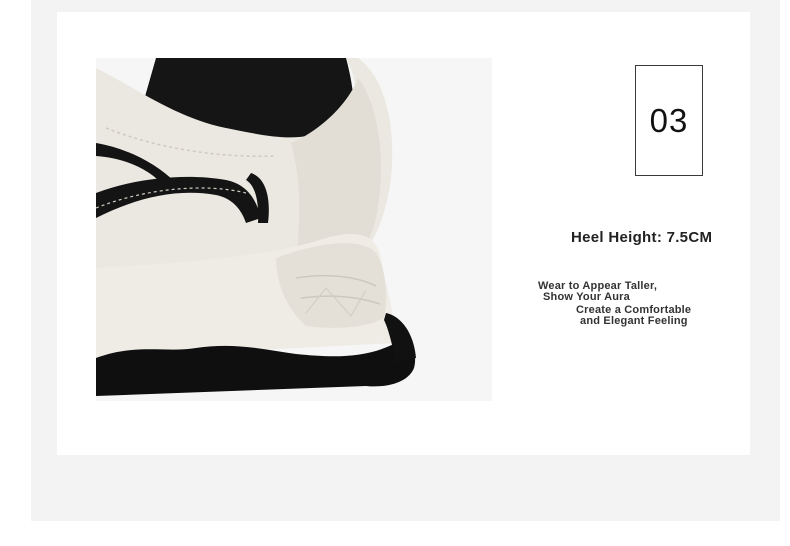  What do you see at coordinates (642, 237) in the screenshot?
I see `heel-height-label: Heel Height: 7.5CM` at bounding box center [642, 237].